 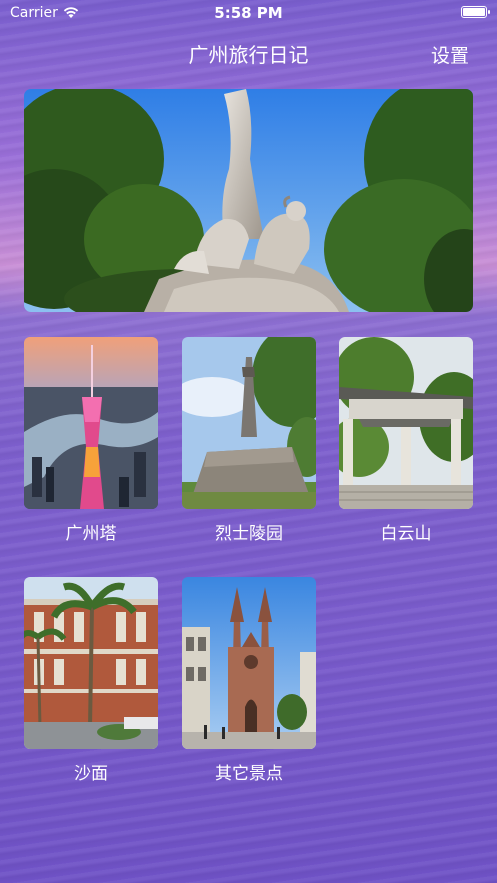 I want to click on sacred-heart-cathedral-photo, so click(x=249, y=663).